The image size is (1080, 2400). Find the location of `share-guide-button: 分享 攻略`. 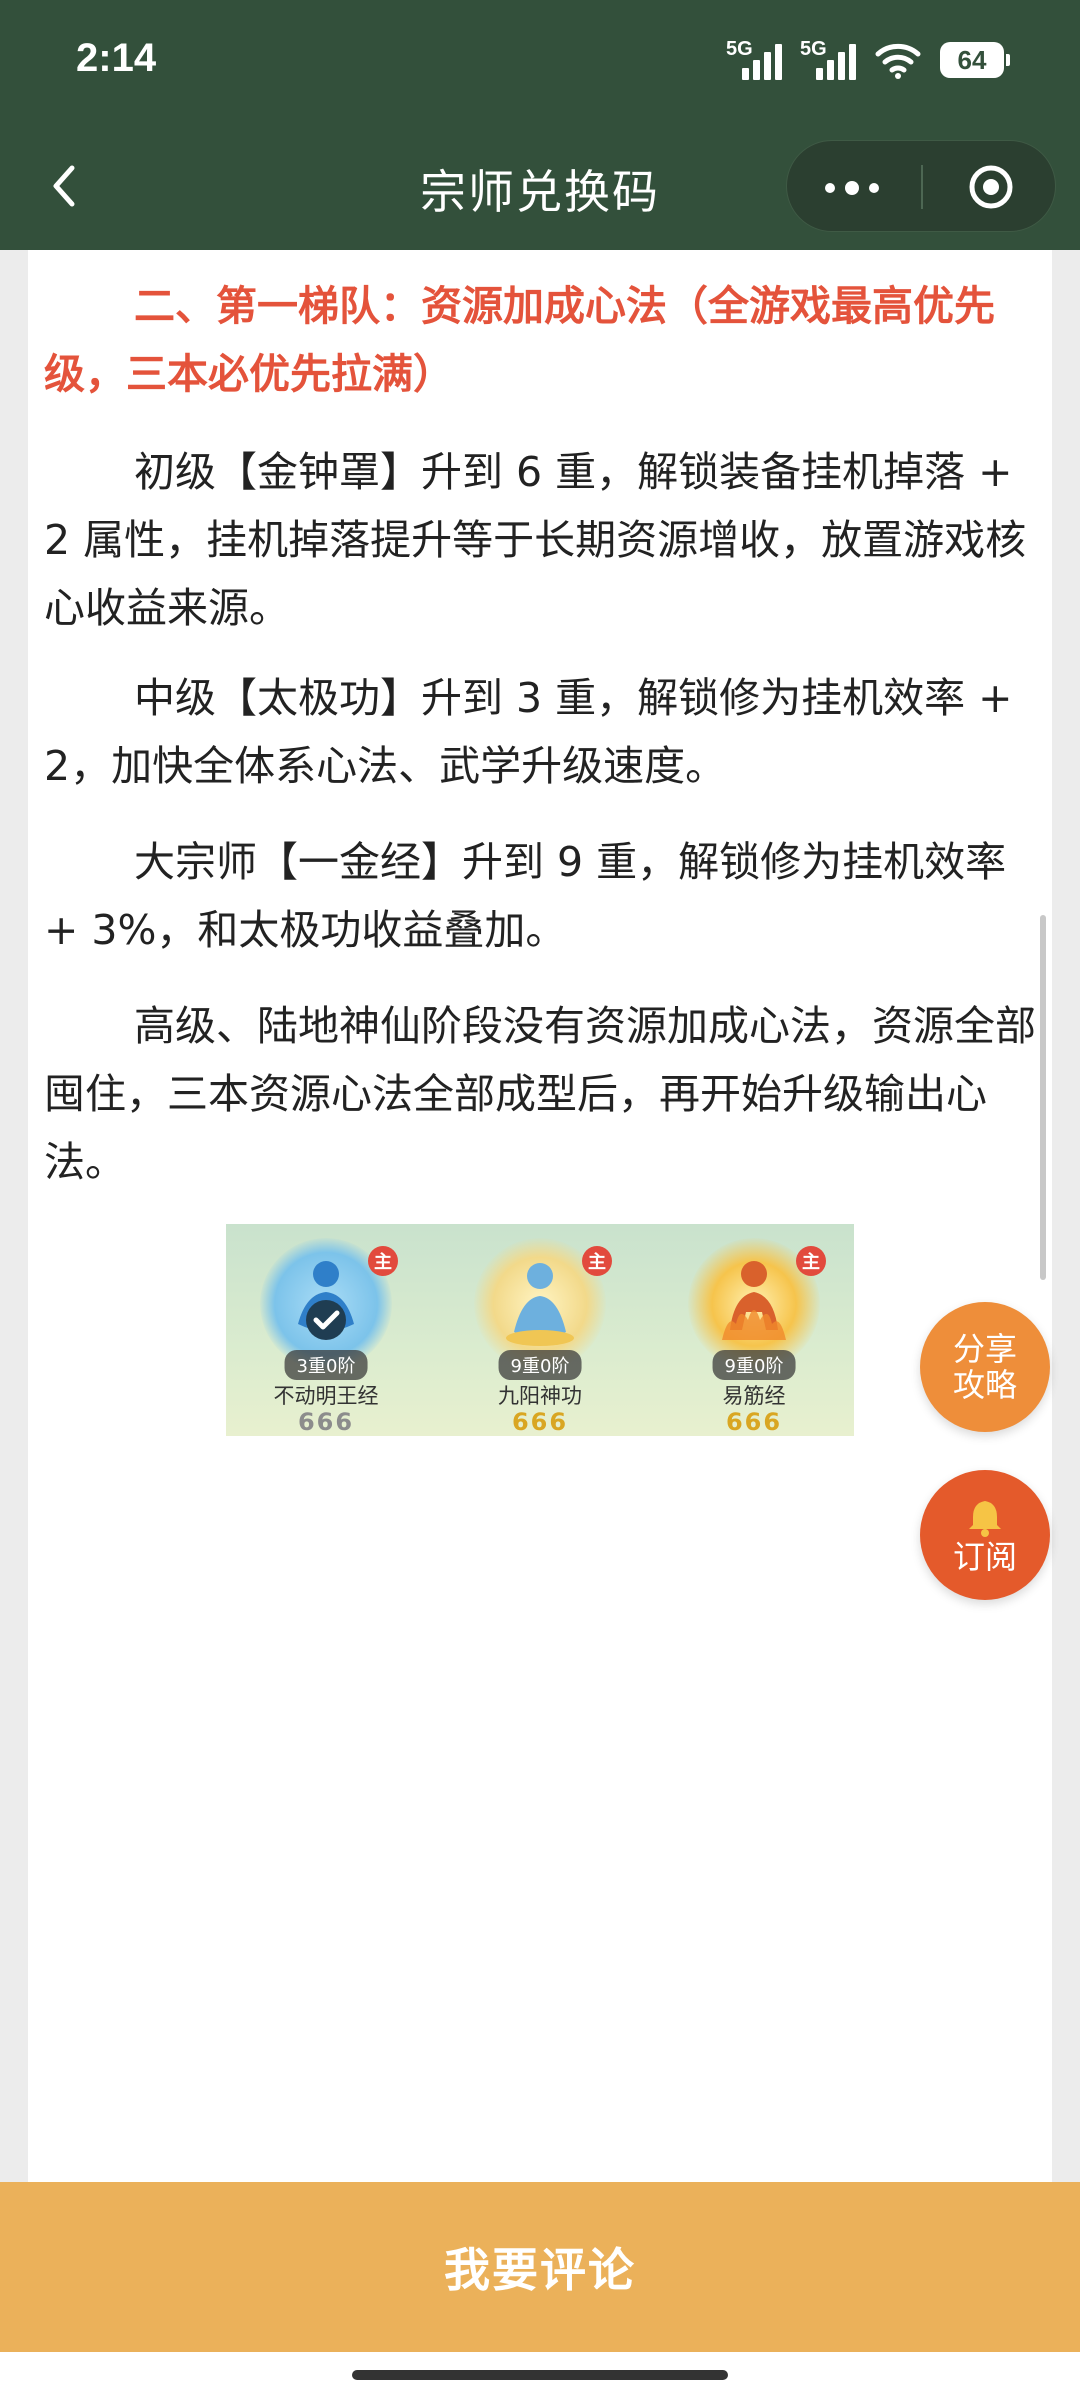

share-guide-button: 分享 攻略 is located at coordinates (985, 1367).